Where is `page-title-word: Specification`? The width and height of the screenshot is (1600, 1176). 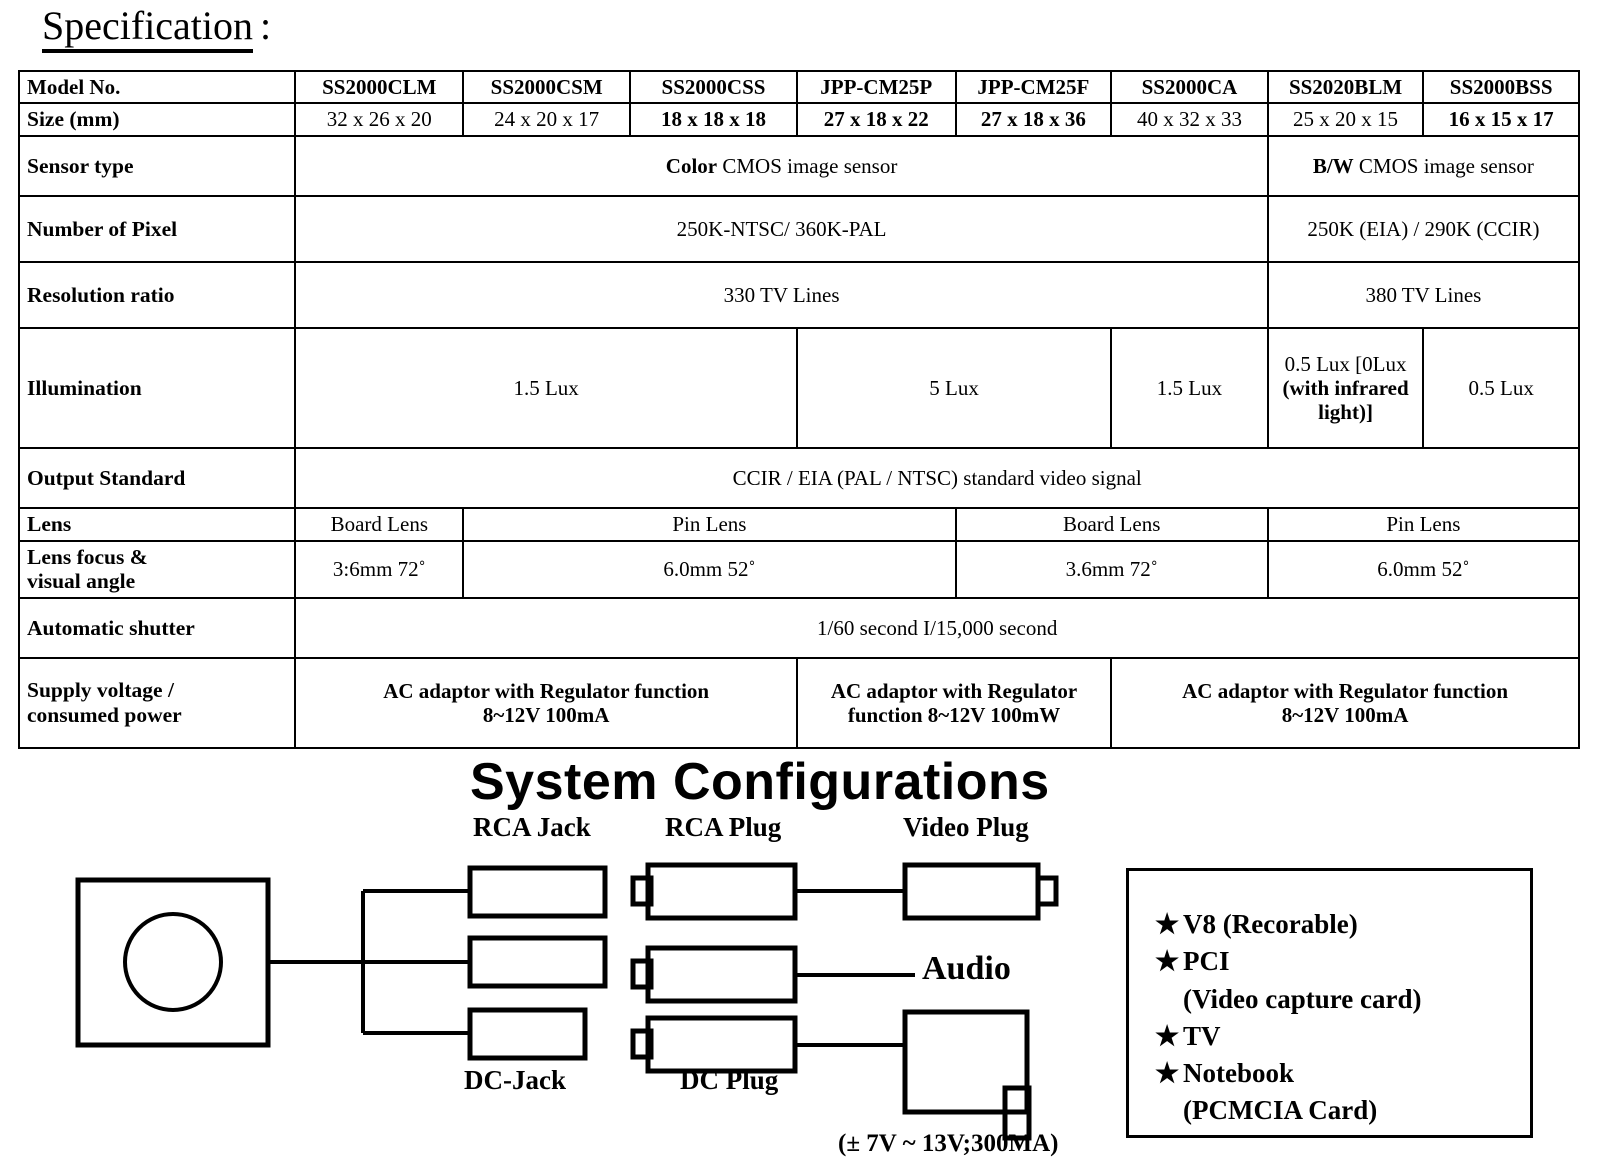
page-title-word: Specification is located at coordinates (148, 28).